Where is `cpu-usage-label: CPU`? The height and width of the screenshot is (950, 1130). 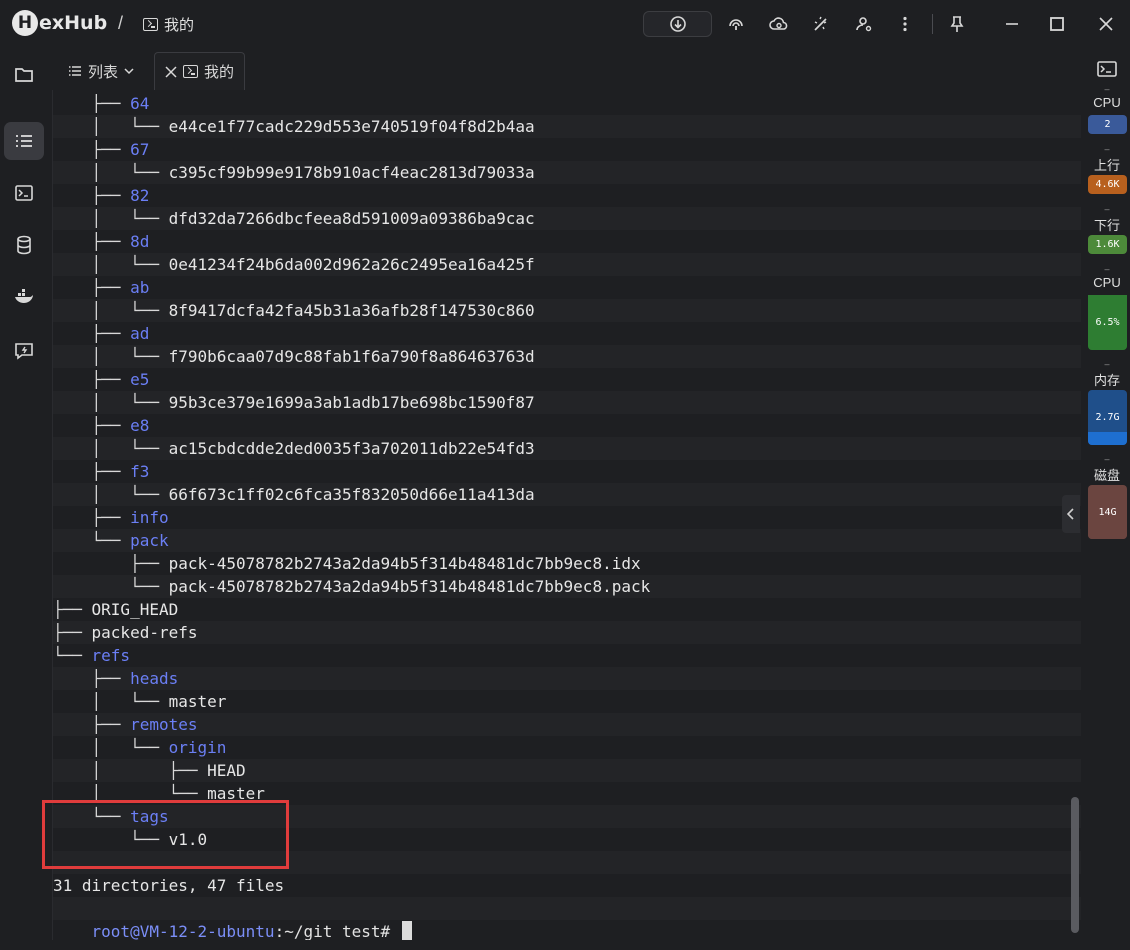
cpu-usage-label: CPU is located at coordinates (1107, 282).